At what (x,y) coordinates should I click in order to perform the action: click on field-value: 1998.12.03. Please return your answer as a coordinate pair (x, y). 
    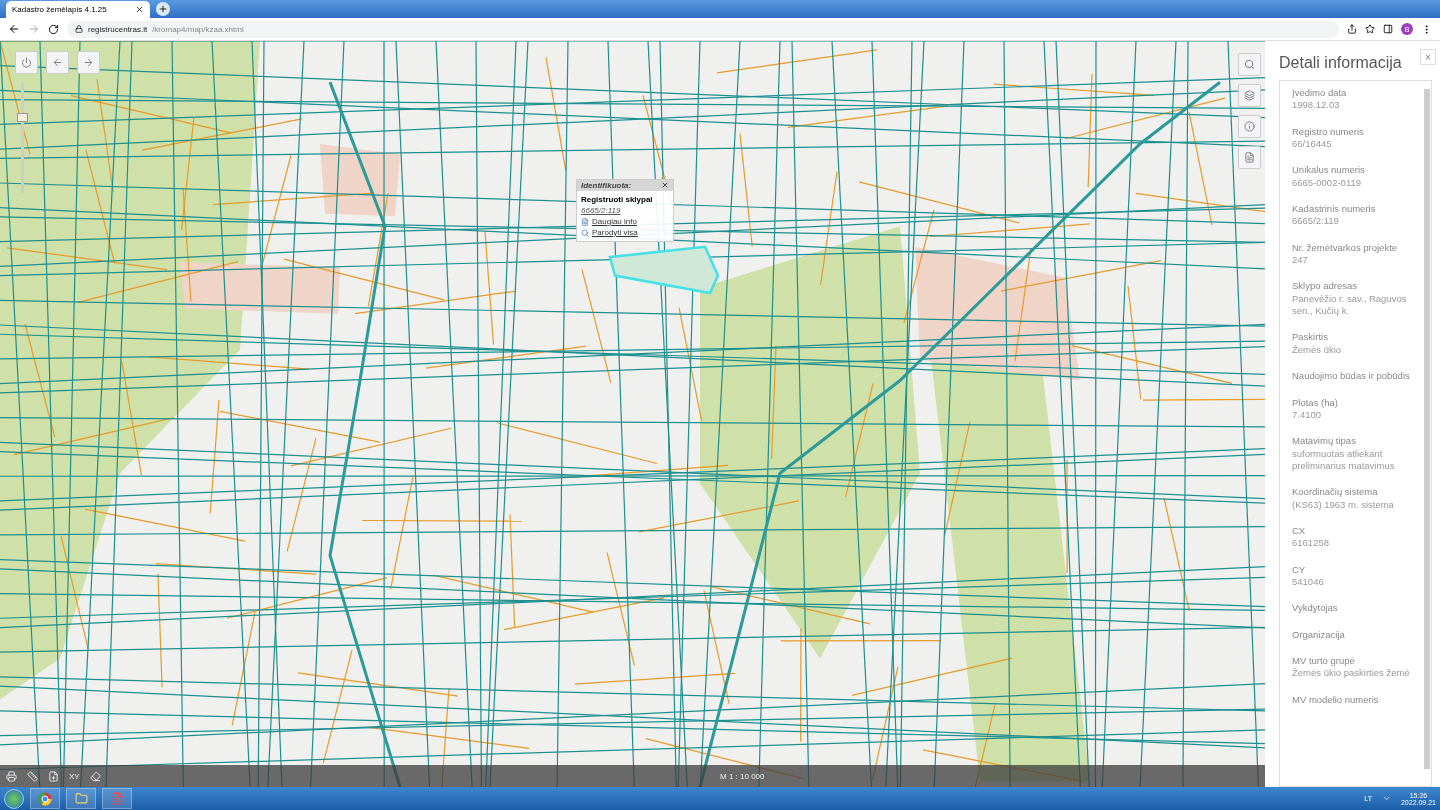
    Looking at the image, I should click on (1316, 105).